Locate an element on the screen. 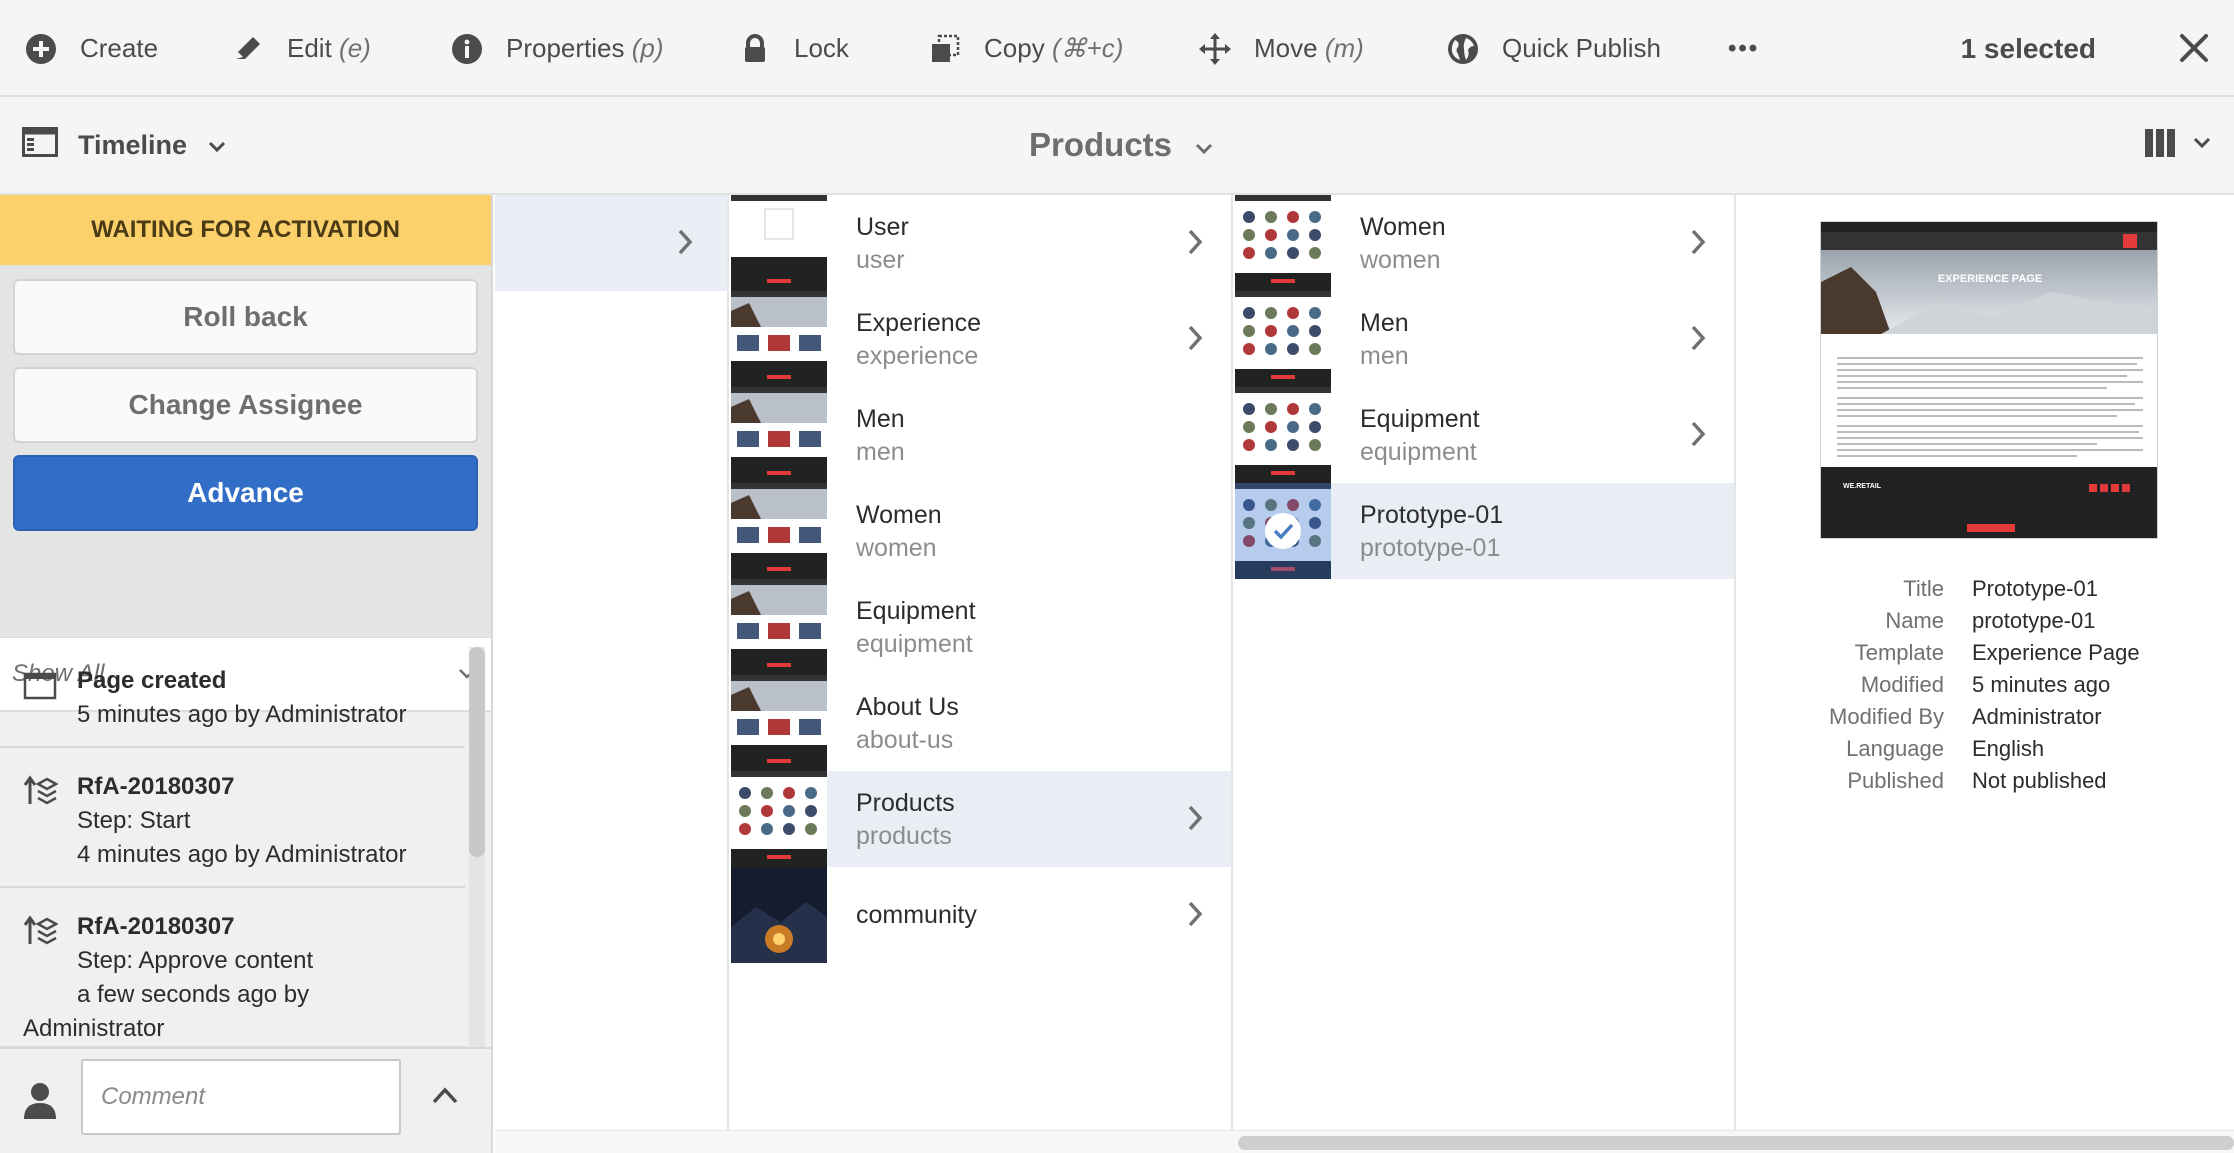 Image resolution: width=2234 pixels, height=1153 pixels. column-item-name: prototype-01 is located at coordinates (1430, 548).